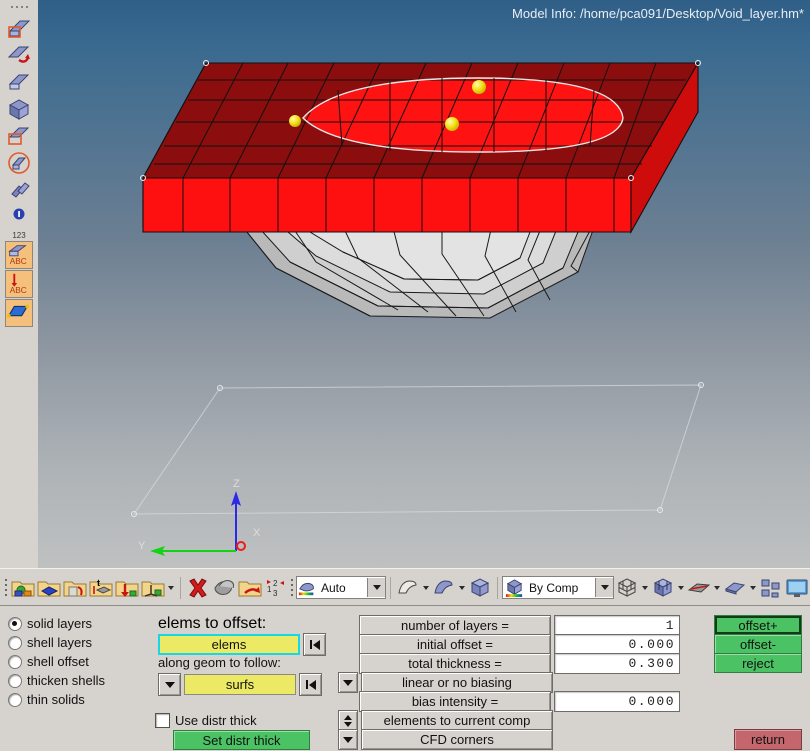 This screenshot has width=810, height=751. I want to click on surface-flat-dropdown, so click(426, 588).